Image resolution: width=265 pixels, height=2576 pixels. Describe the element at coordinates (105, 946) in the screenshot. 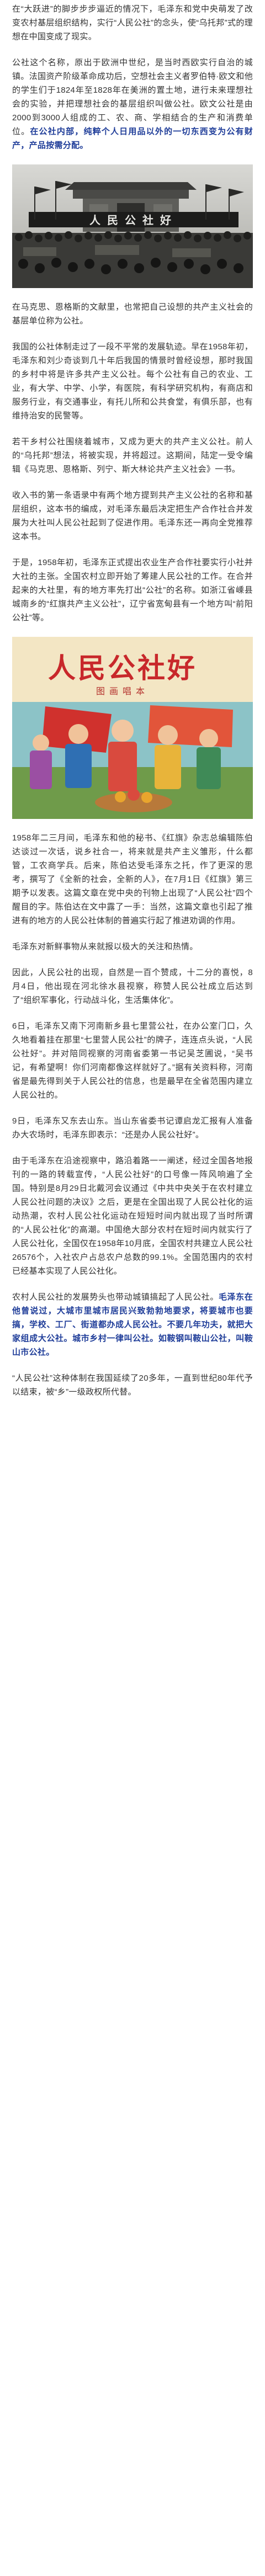

I see `paragraph-attention: 毛泽东对新鲜事物从来就报以极大的关注和热情。` at that location.